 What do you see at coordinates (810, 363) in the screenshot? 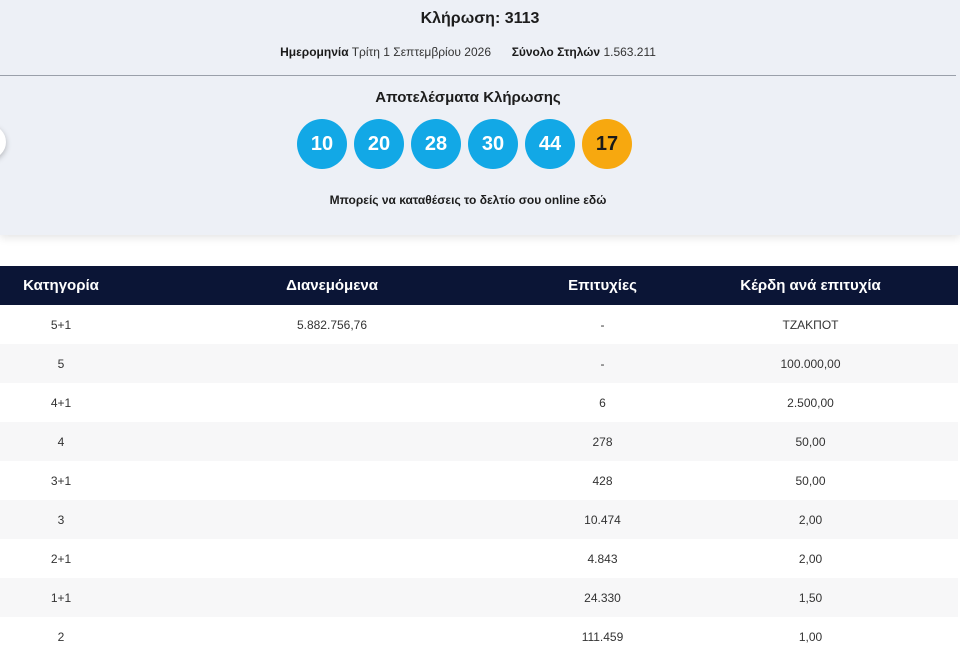
I see `cell-prize: 100.000,00` at bounding box center [810, 363].